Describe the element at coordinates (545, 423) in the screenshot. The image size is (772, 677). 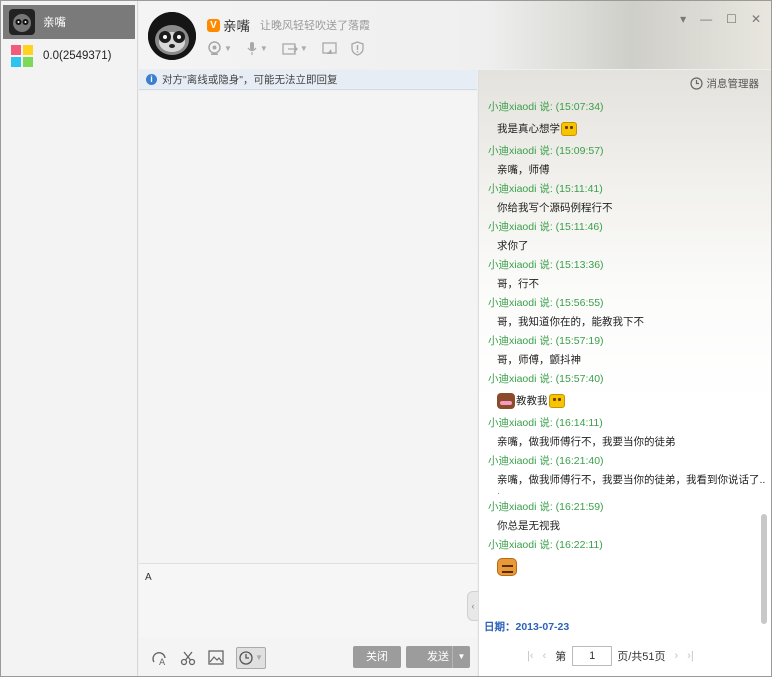
I see `message-meta: 小迪xiaodi 说: (16:14:11)` at that location.